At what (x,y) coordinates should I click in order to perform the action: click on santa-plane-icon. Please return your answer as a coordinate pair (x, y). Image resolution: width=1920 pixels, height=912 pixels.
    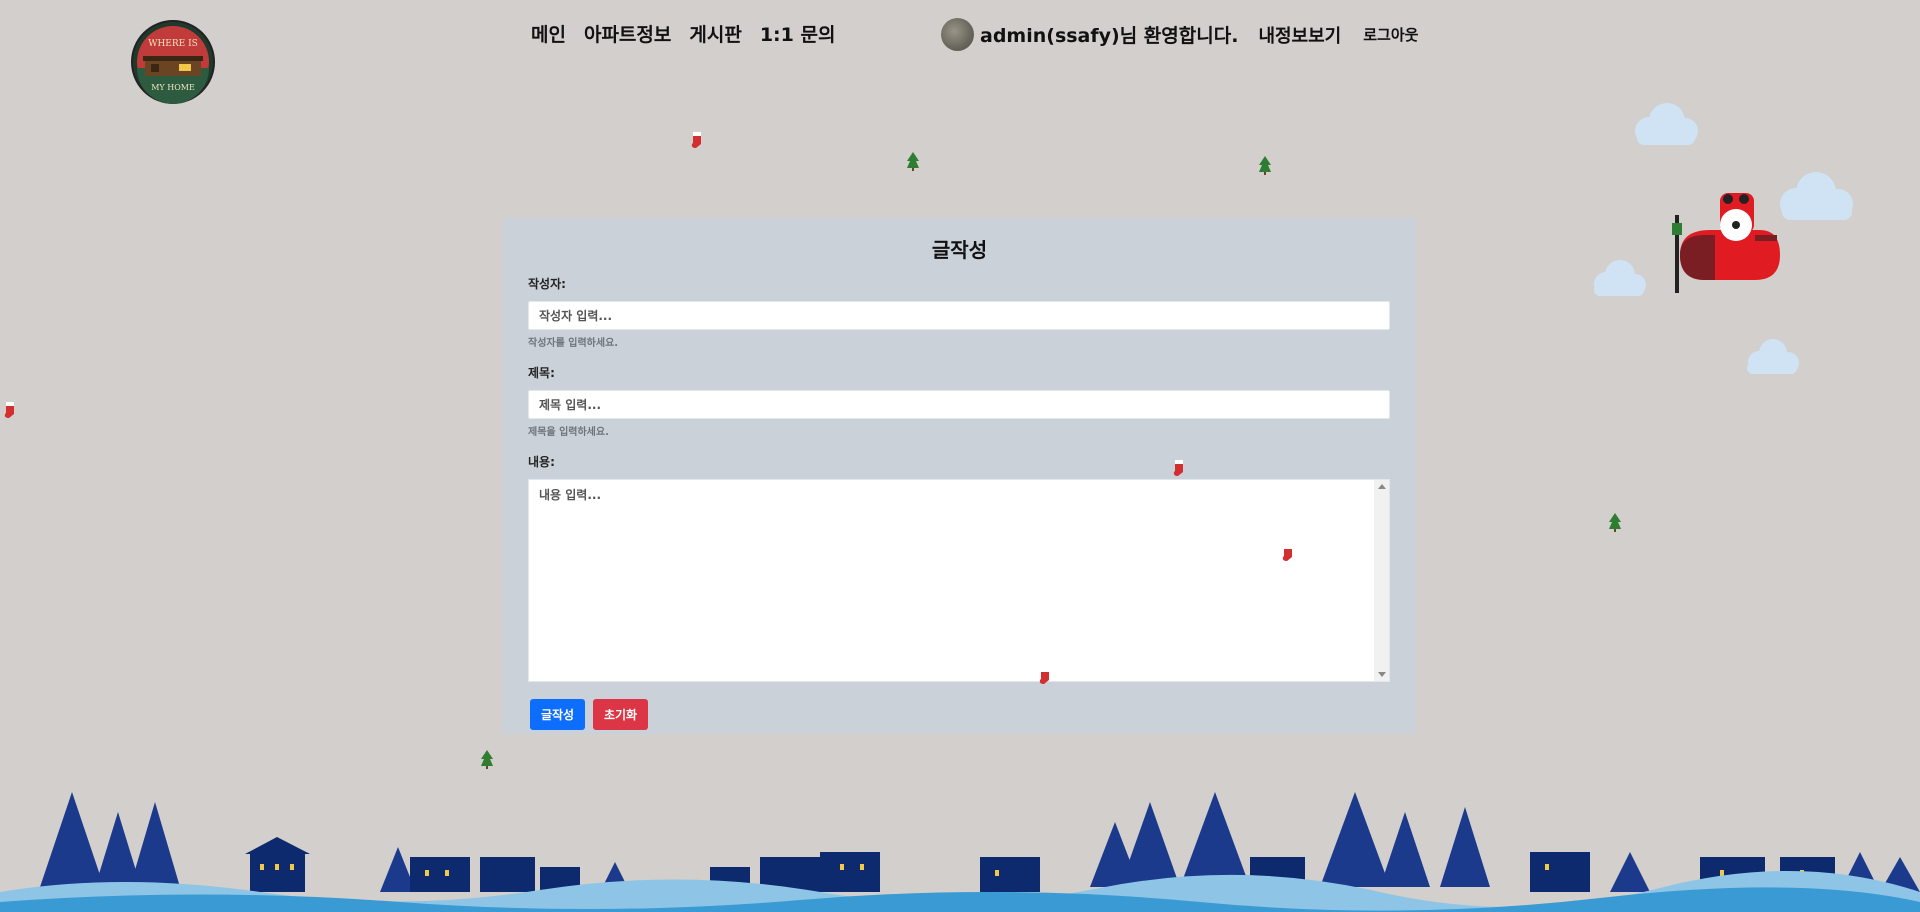
    Looking at the image, I should click on (1726, 243).